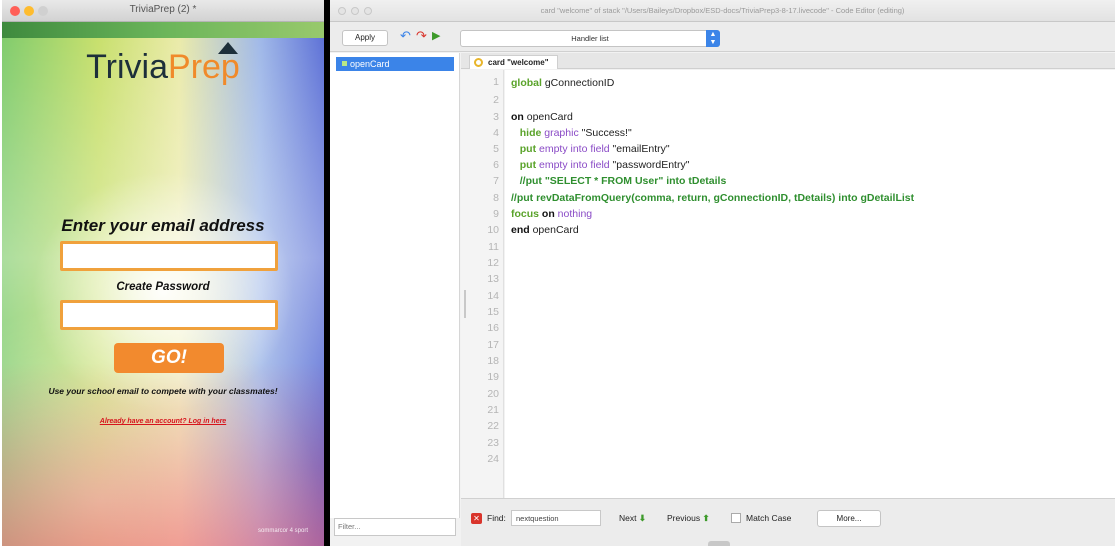 Image resolution: width=1115 pixels, height=546 pixels. What do you see at coordinates (163, 30) in the screenshot?
I see `stack-header-band` at bounding box center [163, 30].